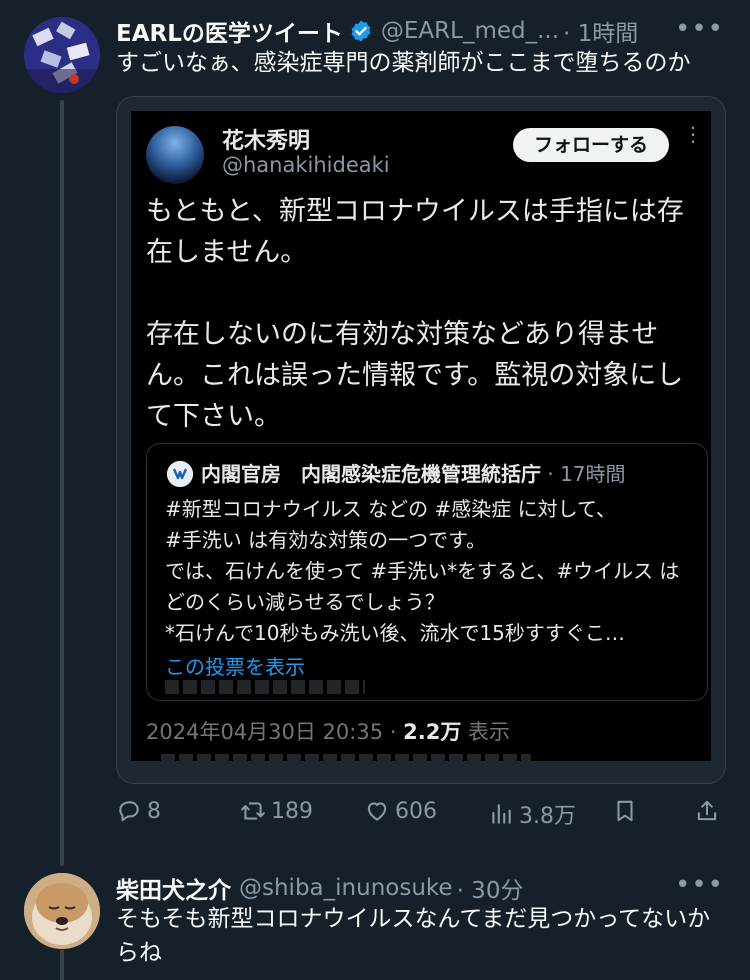  I want to click on bookmark-icon, so click(625, 811).